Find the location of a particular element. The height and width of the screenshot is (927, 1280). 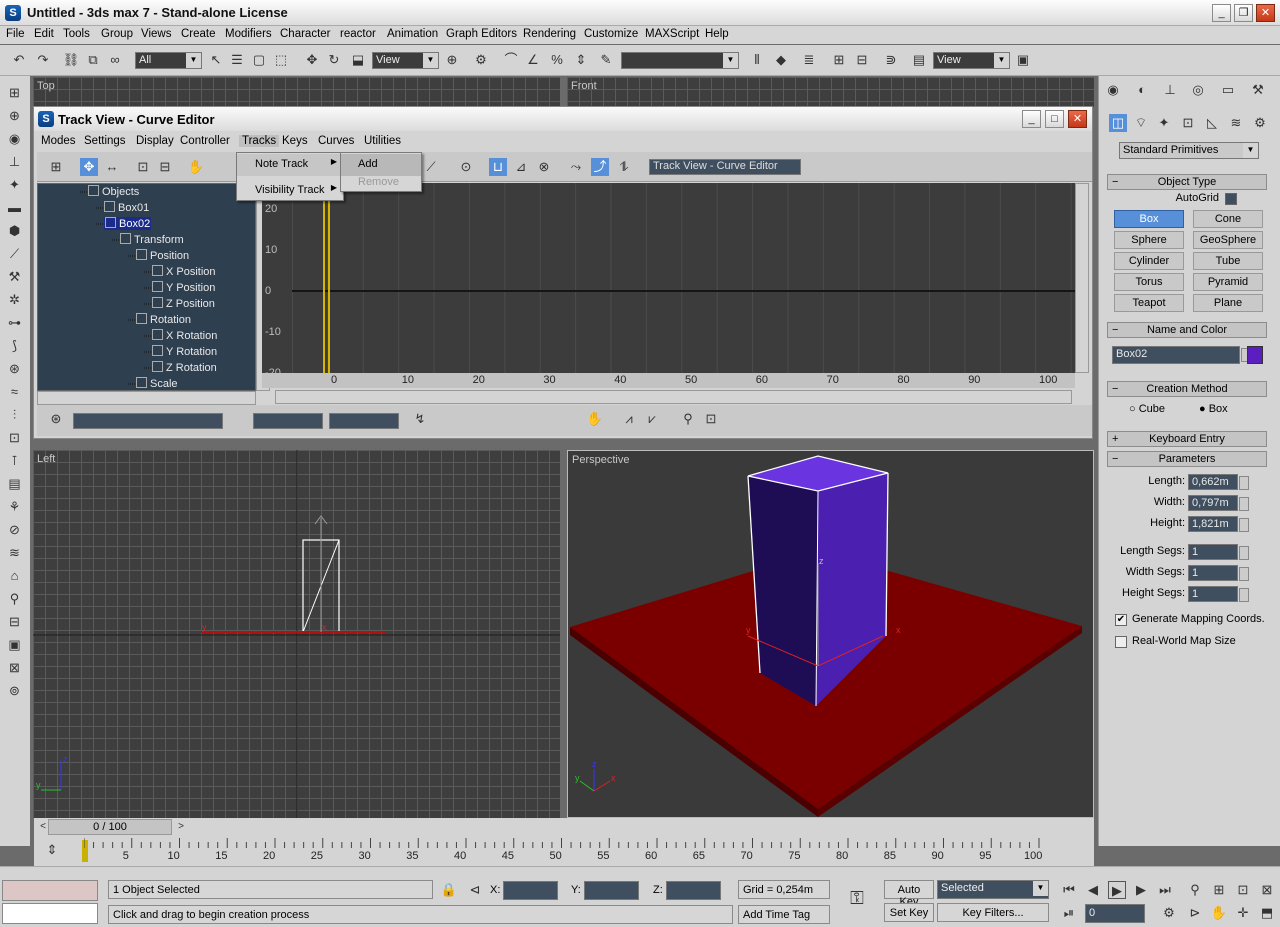

pan-icon: ✋ is located at coordinates (595, 419).